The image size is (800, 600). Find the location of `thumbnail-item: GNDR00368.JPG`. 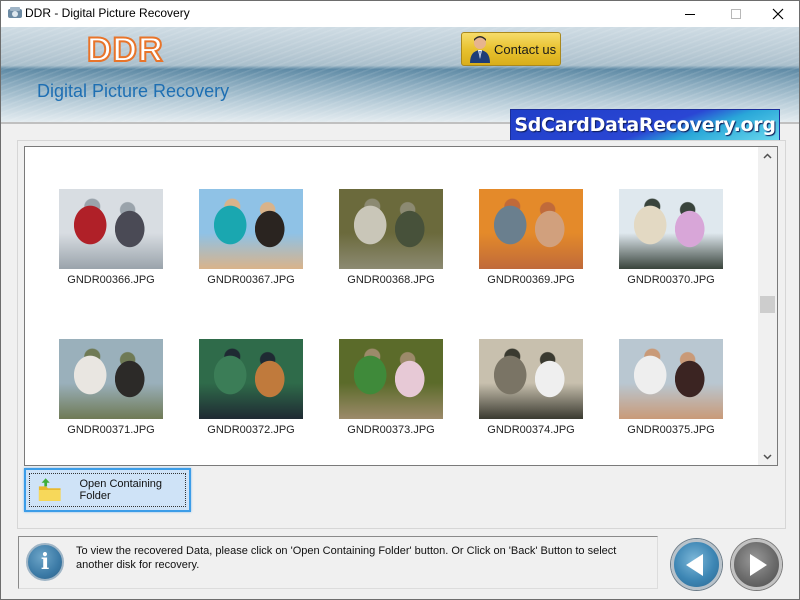

thumbnail-item: GNDR00368.JPG is located at coordinates (391, 237).